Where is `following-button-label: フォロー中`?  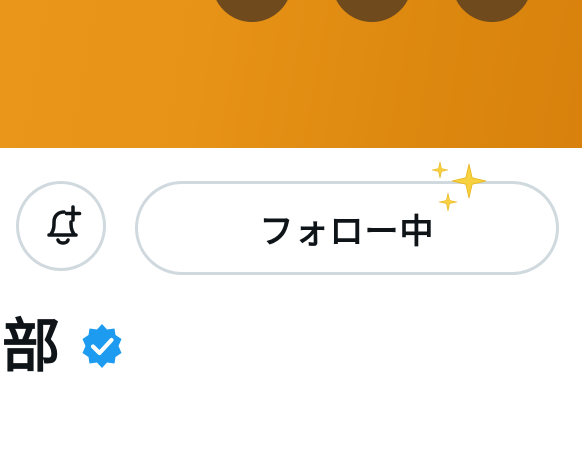
following-button-label: フォロー中 is located at coordinates (347, 231).